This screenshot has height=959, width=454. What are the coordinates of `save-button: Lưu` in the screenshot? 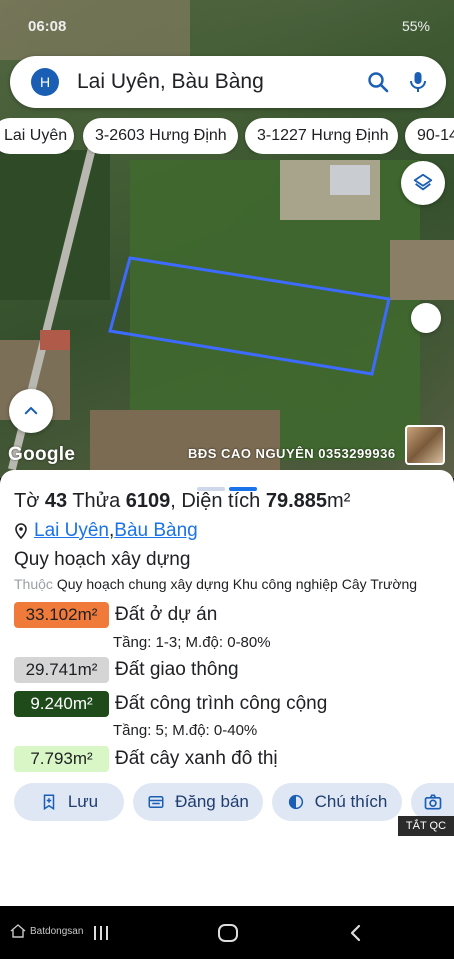 It's located at (69, 802).